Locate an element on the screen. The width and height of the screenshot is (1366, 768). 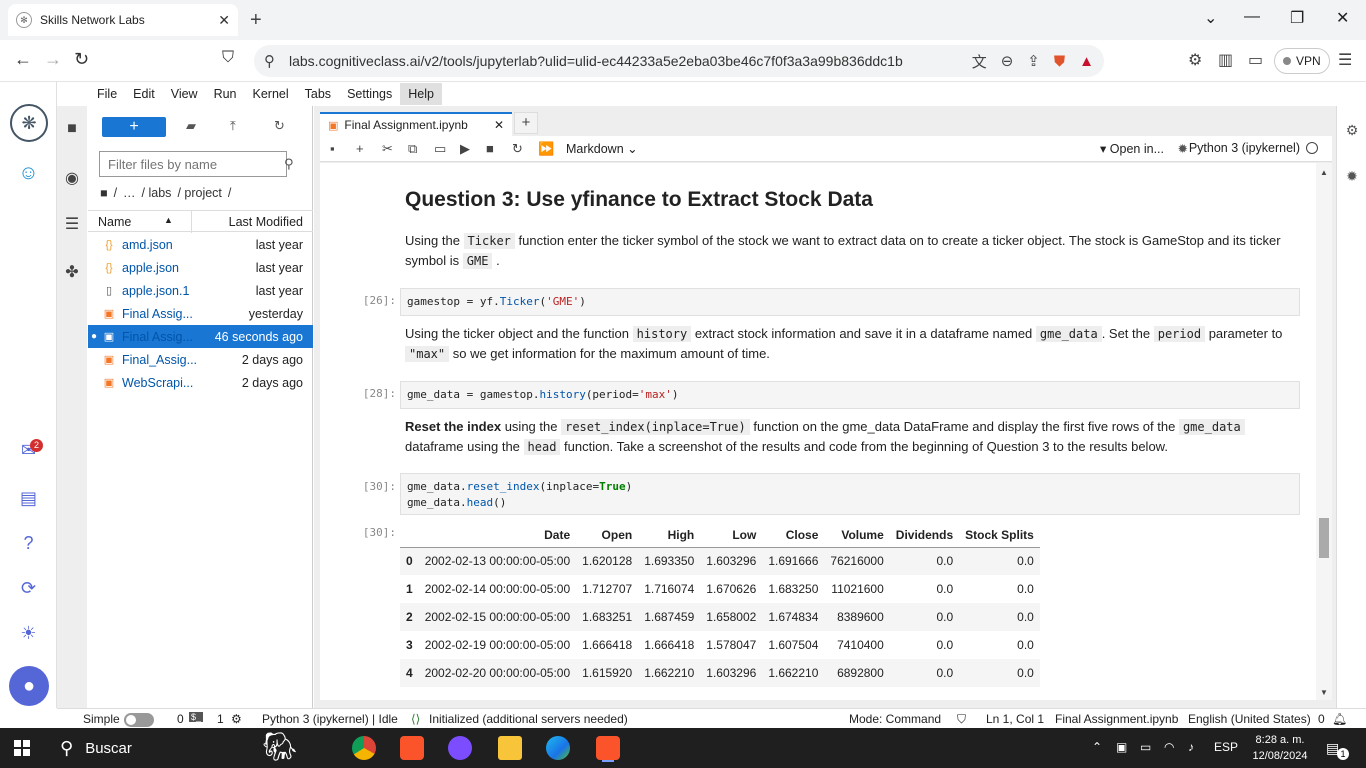
kernels-count: 1 is located at coordinates (220, 719).